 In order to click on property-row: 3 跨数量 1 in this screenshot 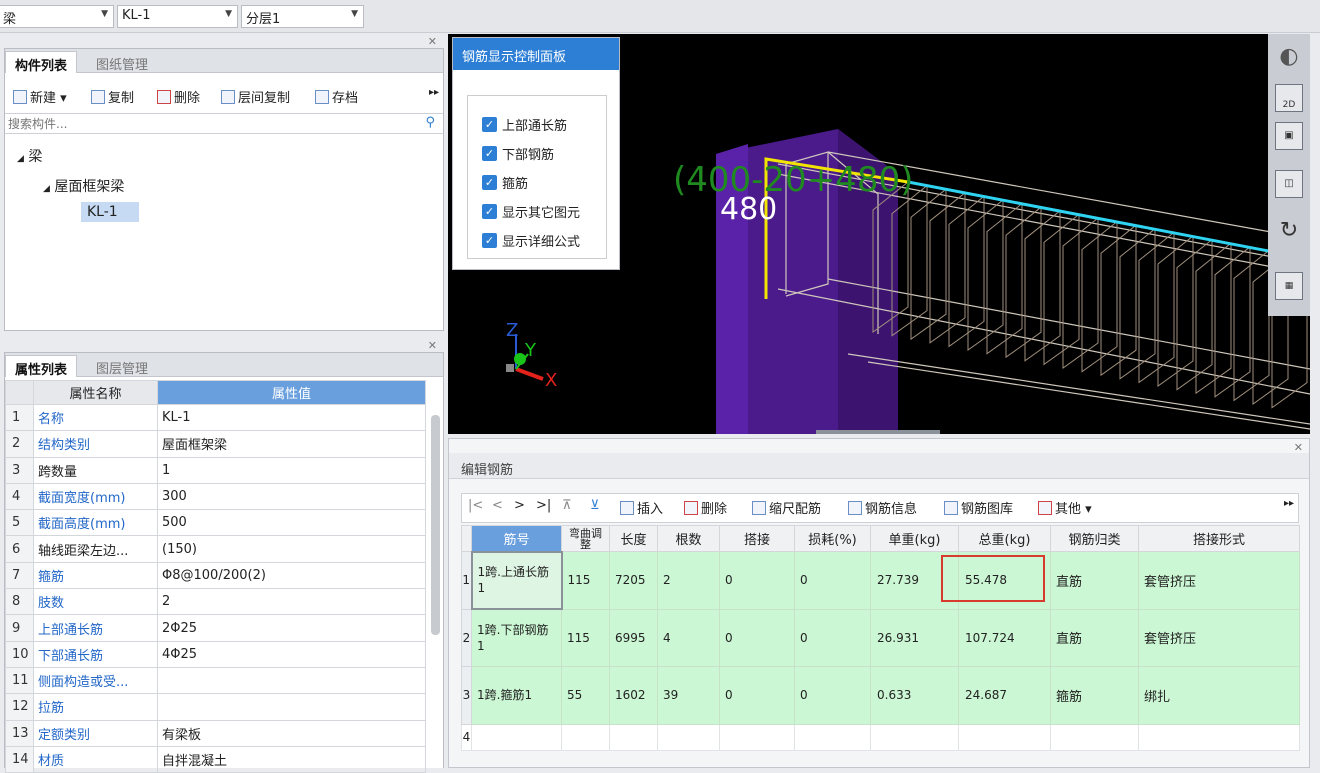, I will do `click(215, 470)`.